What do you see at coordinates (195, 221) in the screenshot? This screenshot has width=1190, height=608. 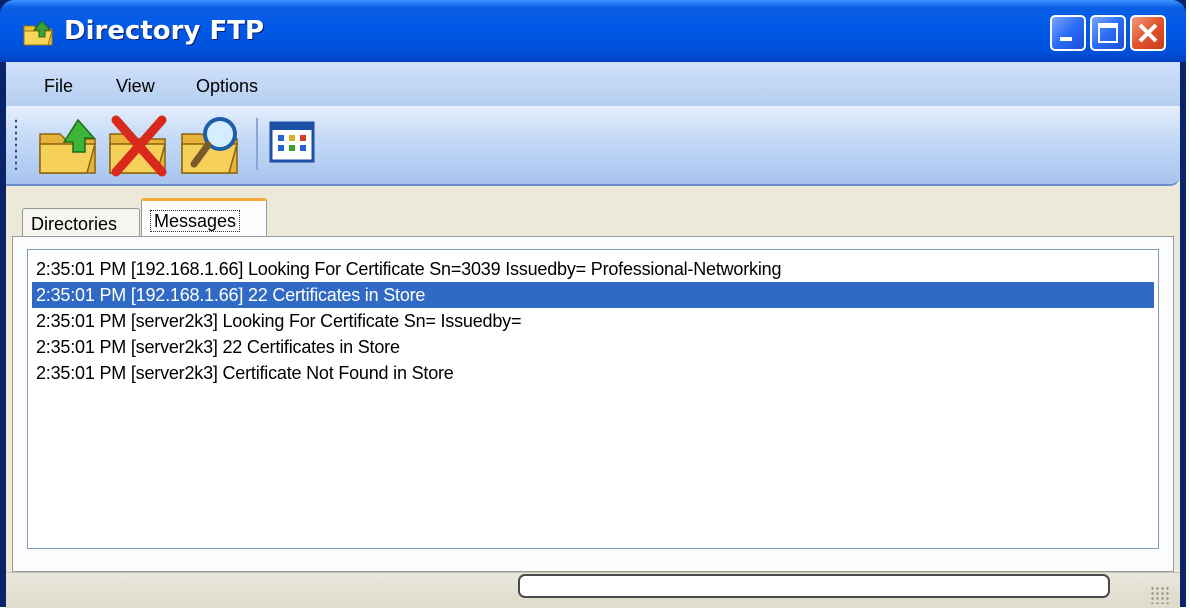 I see `tab-messages-label: Messages` at bounding box center [195, 221].